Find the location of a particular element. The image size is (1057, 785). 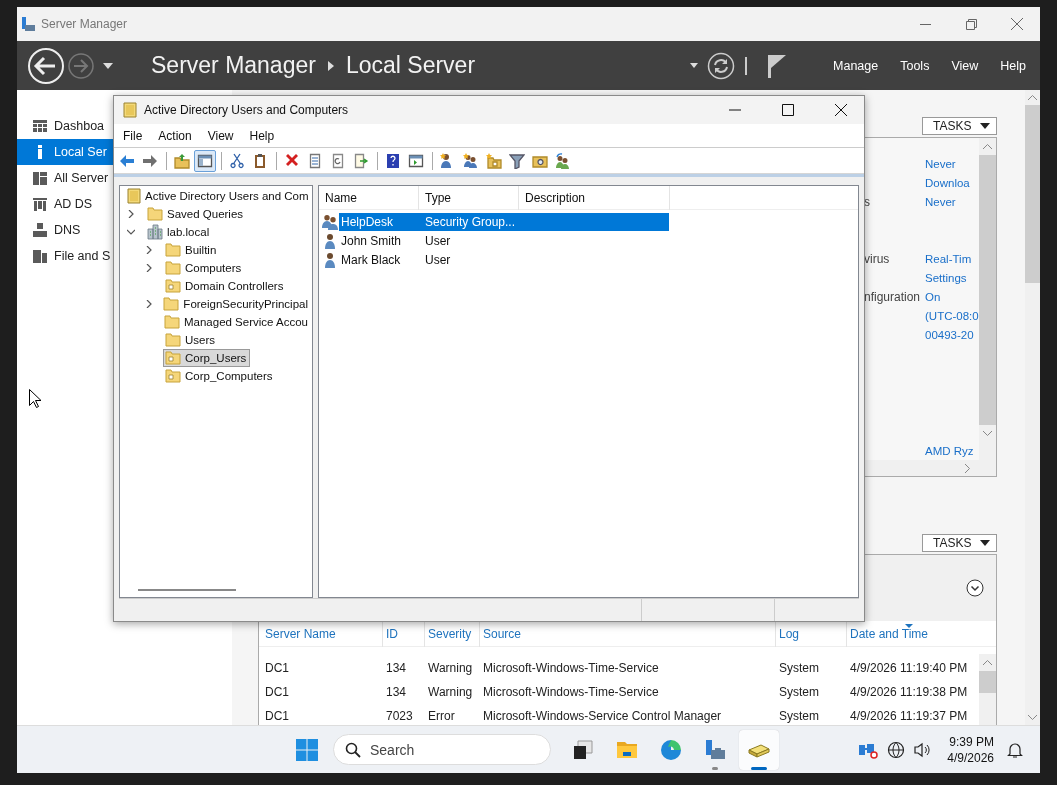

property-label: virus is located at coordinates (877, 258).